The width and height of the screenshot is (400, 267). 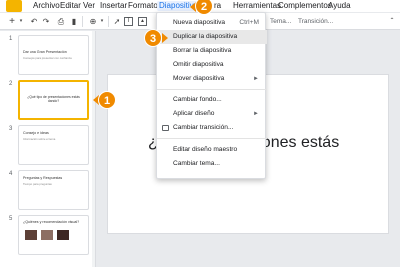 What do you see at coordinates (128, 21) in the screenshot?
I see `text-box-icon: T` at bounding box center [128, 21].